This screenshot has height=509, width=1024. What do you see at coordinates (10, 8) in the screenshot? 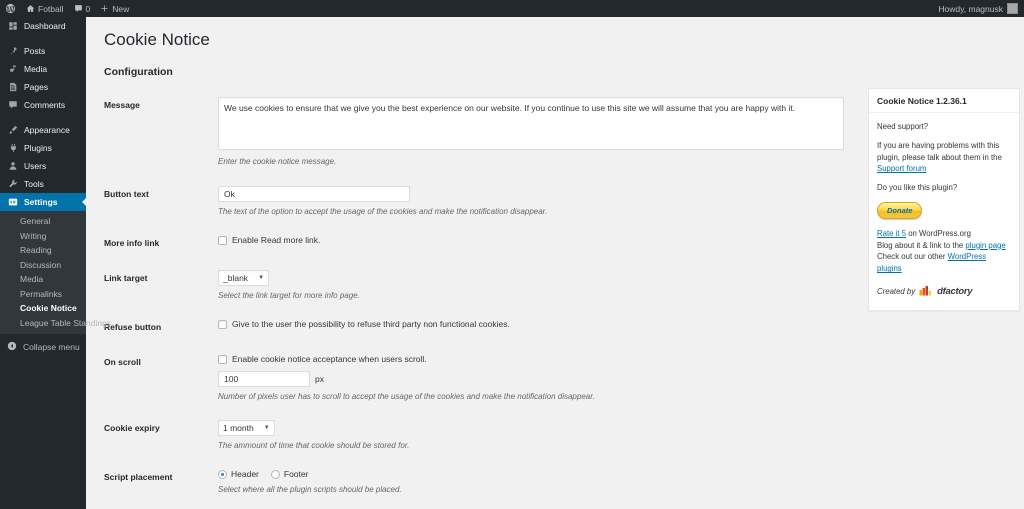
I see `wp-logo-menu` at bounding box center [10, 8].